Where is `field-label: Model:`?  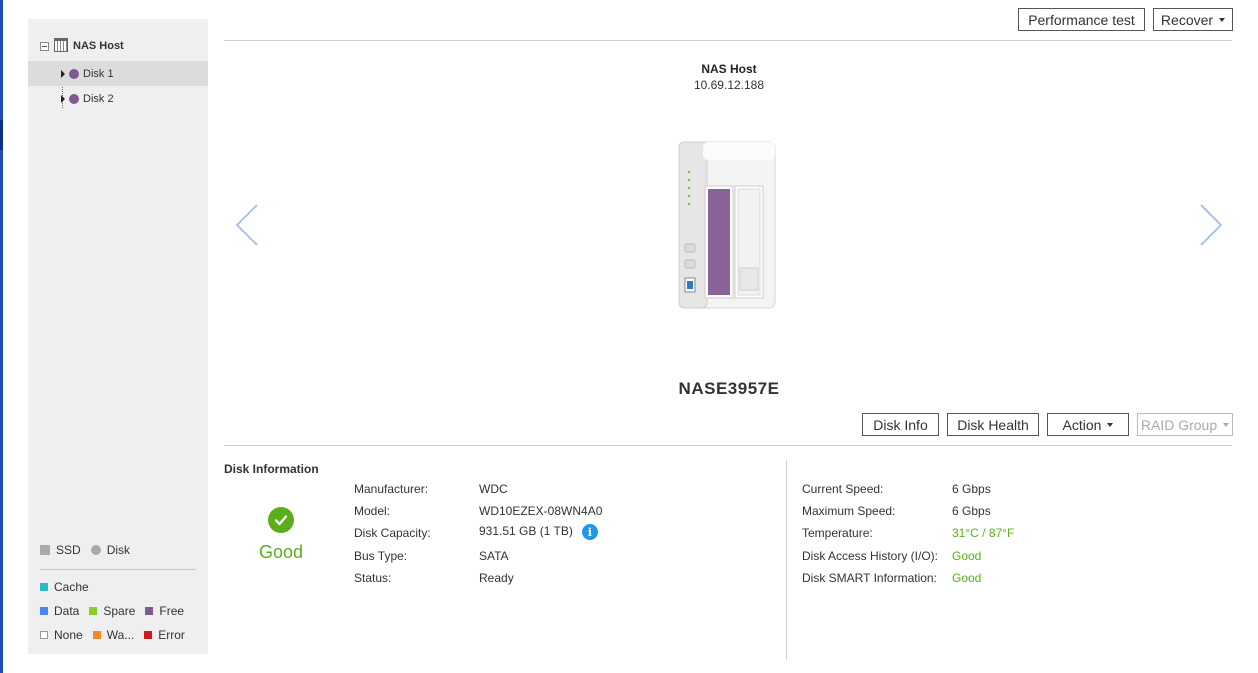 field-label: Model: is located at coordinates (372, 511).